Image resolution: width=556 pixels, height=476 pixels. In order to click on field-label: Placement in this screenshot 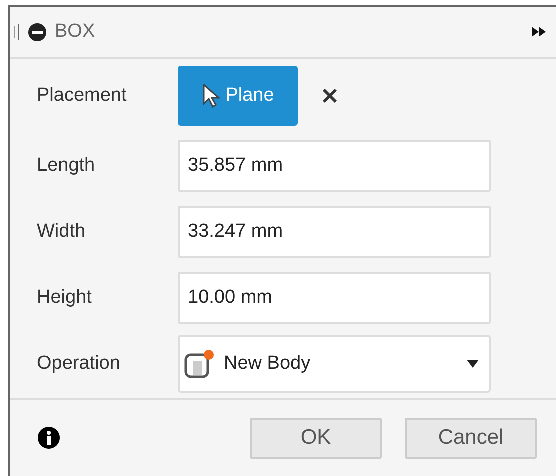, I will do `click(82, 96)`.